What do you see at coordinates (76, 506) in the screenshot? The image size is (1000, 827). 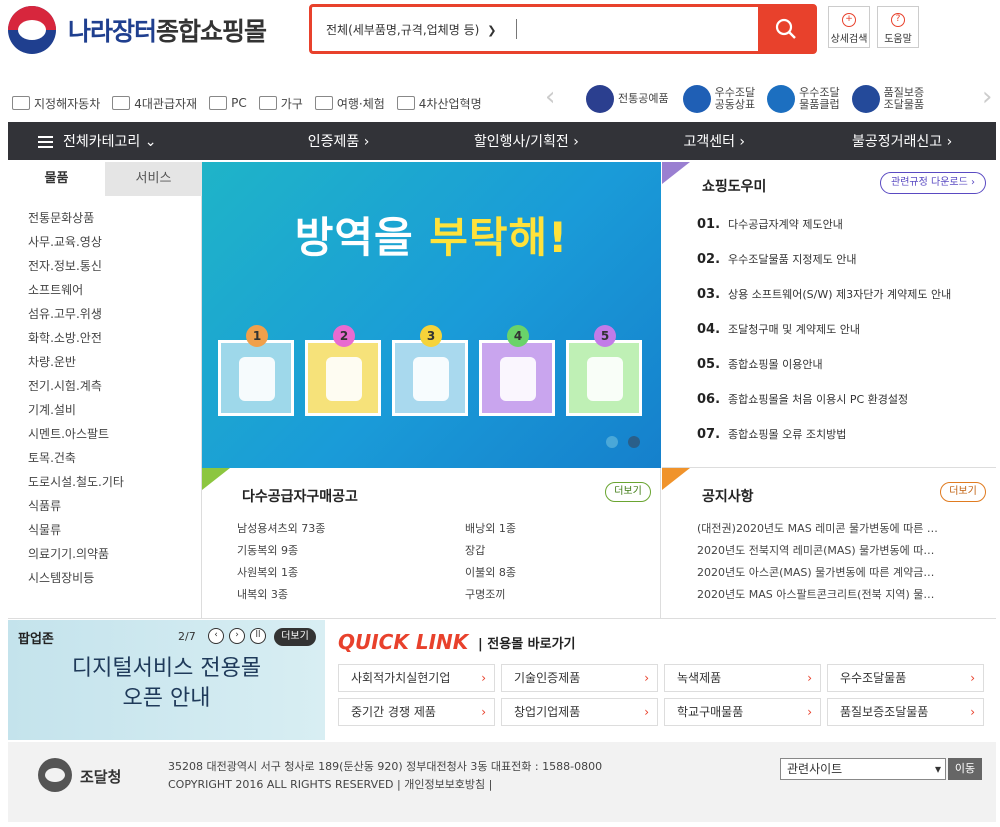 I see `category-item: 식품류` at bounding box center [76, 506].